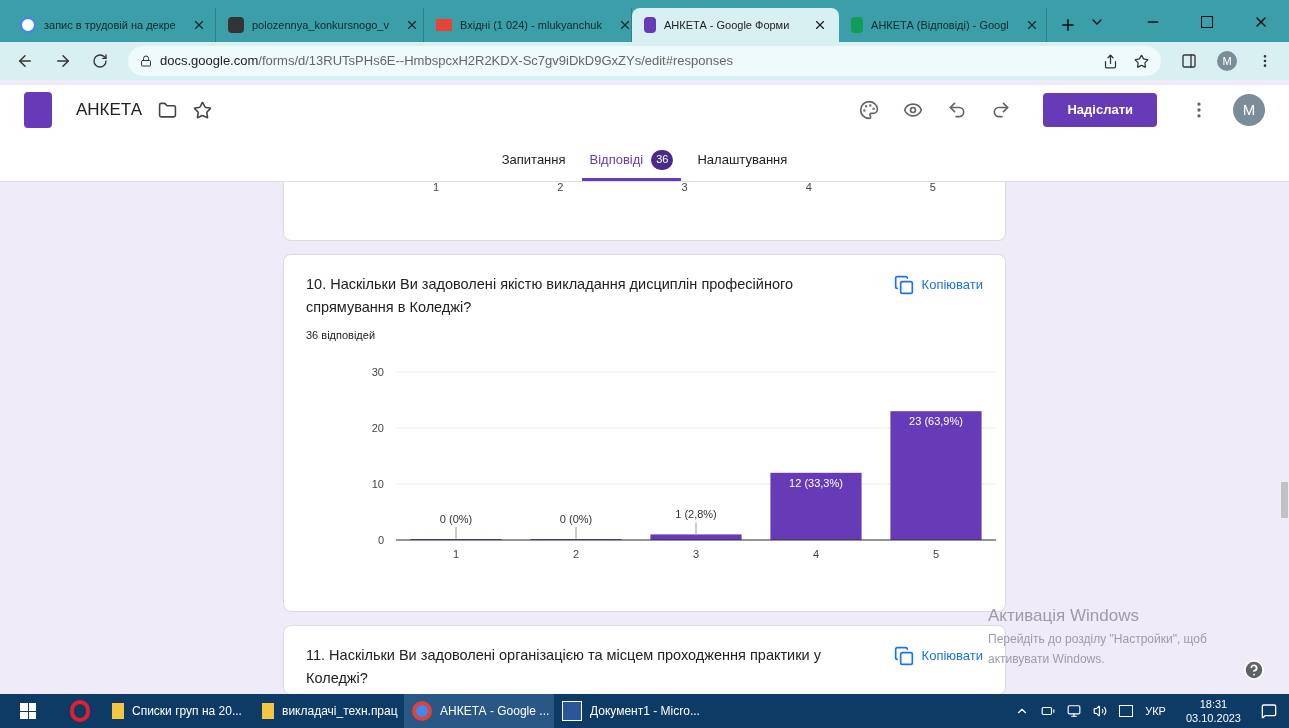 The width and height of the screenshot is (1289, 728). What do you see at coordinates (936, 420) in the screenshot?
I see `value-label: 23 (63,9%)` at bounding box center [936, 420].